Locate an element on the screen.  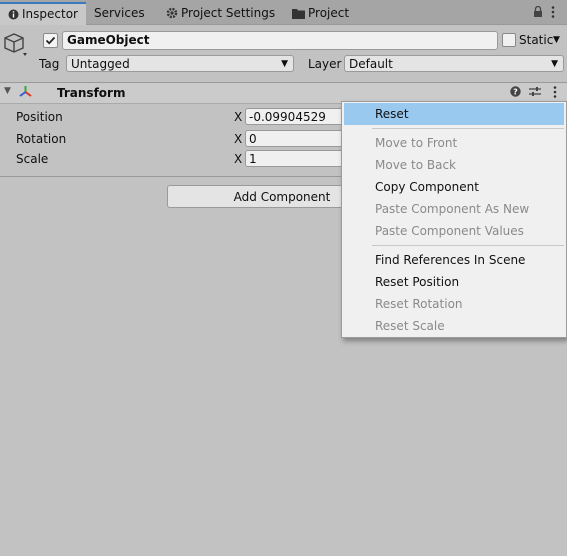
component-kebab-icon is located at coordinates (555, 92).